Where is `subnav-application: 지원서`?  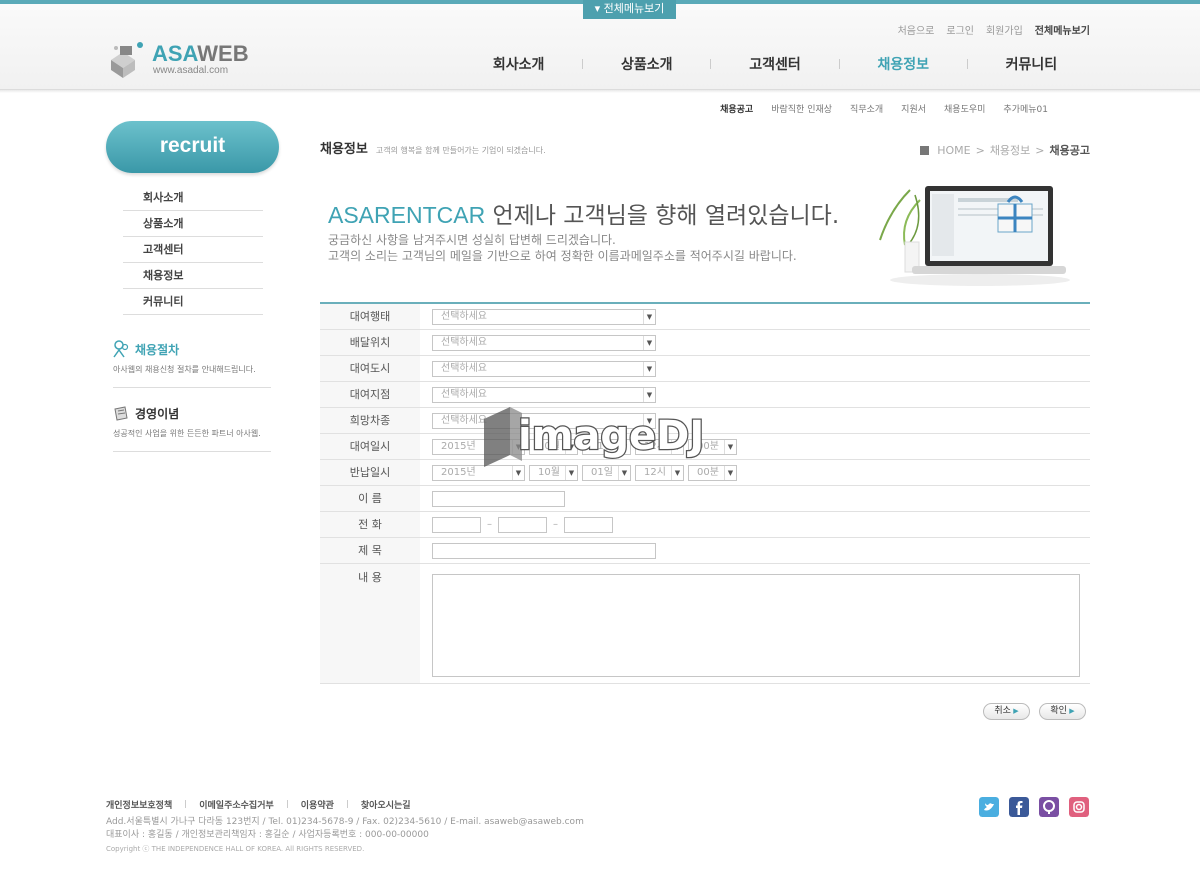
subnav-application: 지원서 is located at coordinates (913, 108).